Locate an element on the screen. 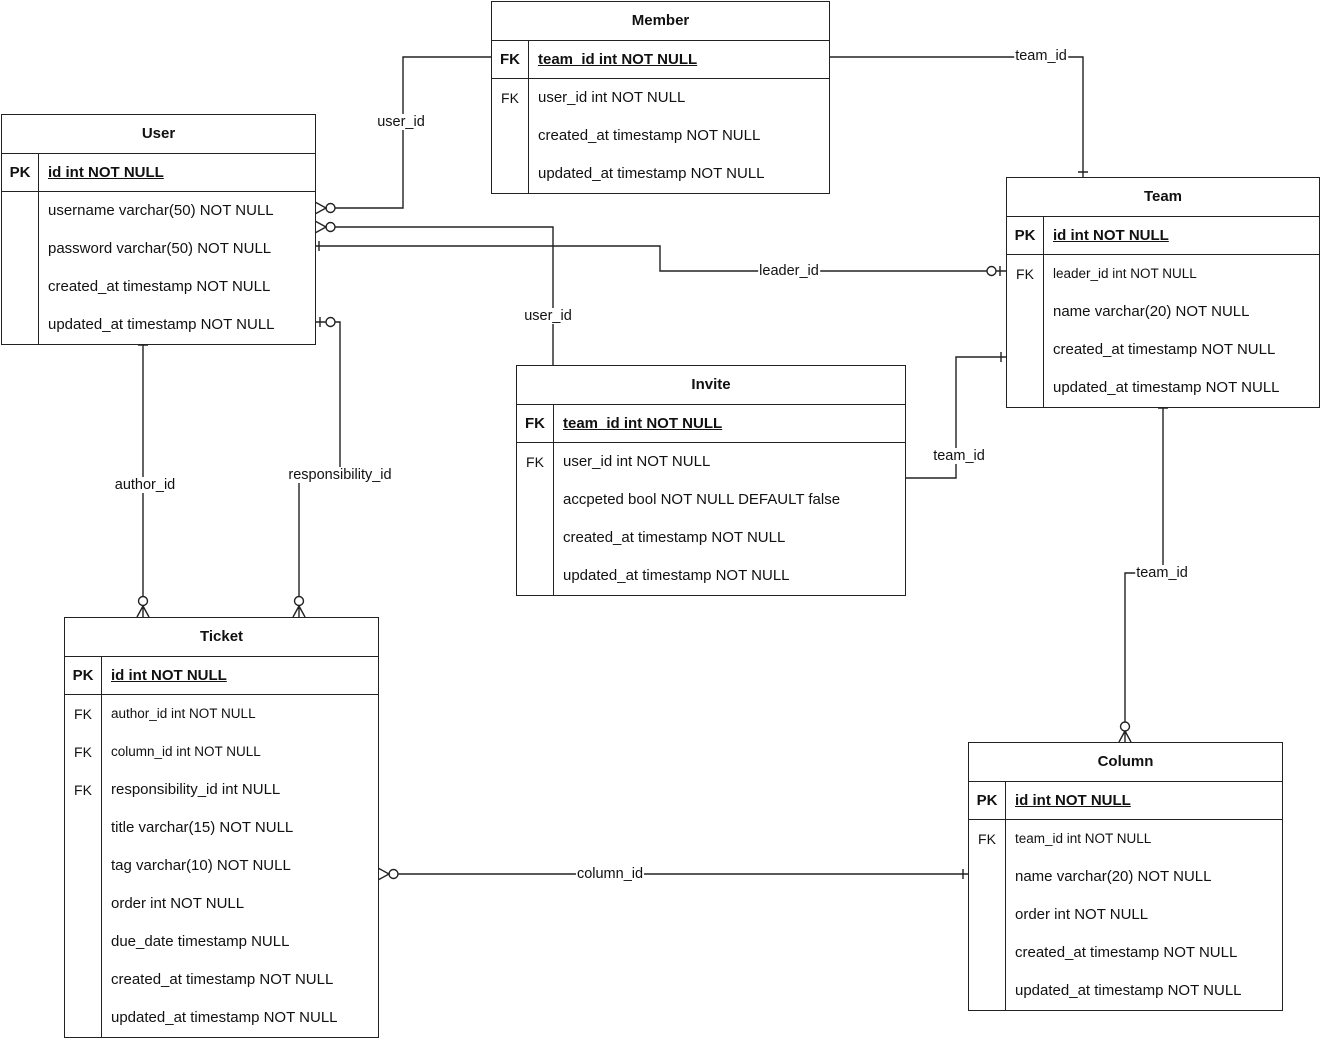 This screenshot has height=1038, width=1320. field-row: FK leader_id int NOT NULL is located at coordinates (1163, 274).